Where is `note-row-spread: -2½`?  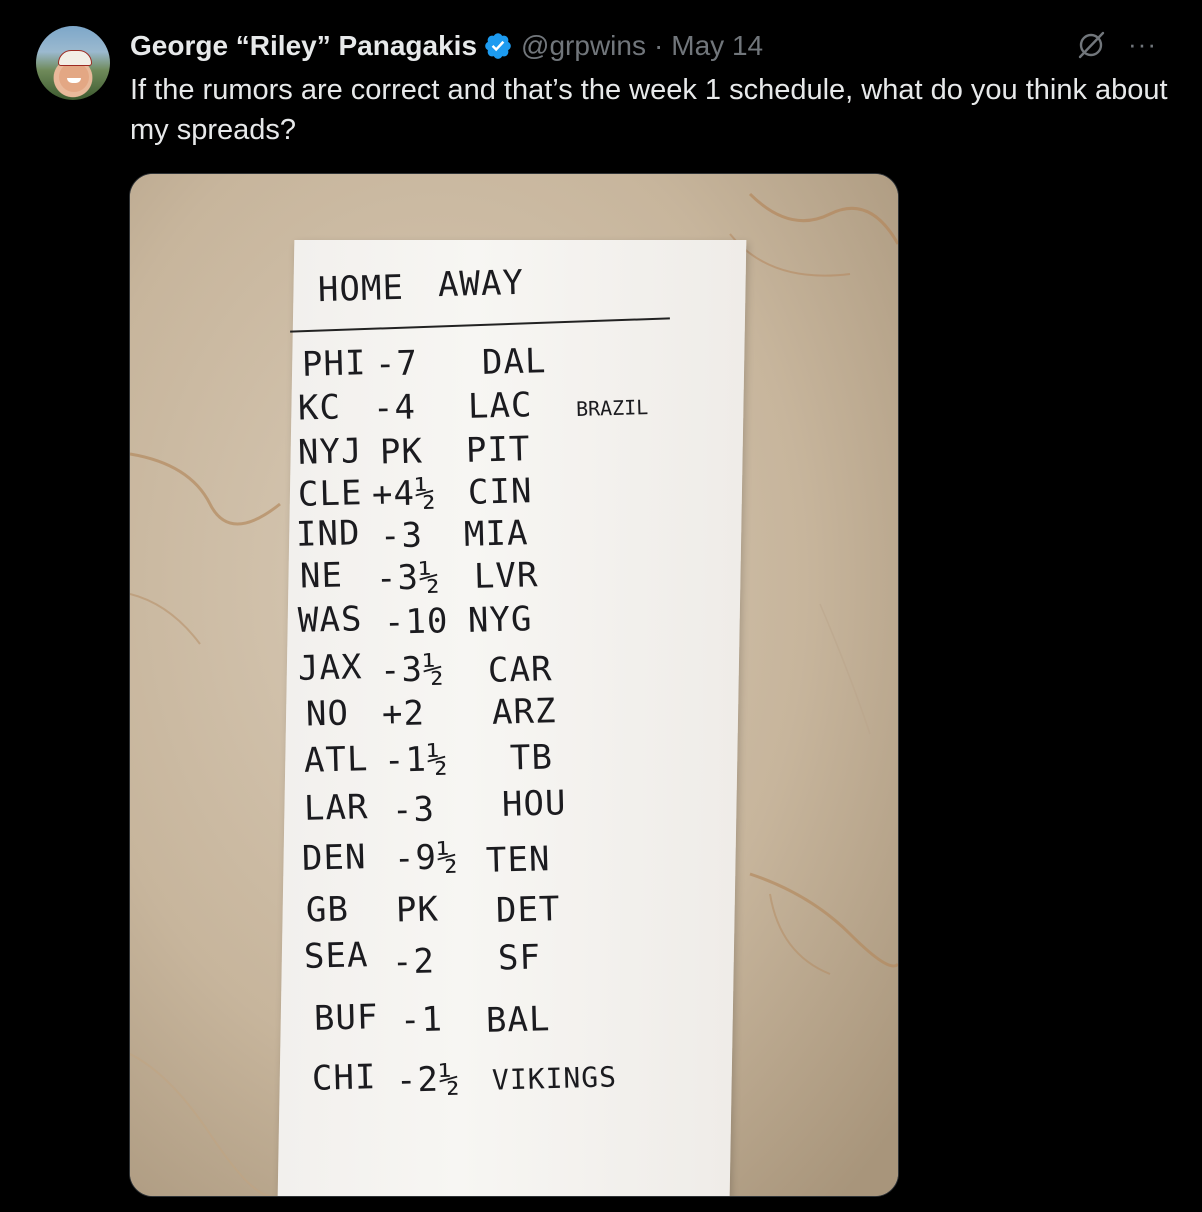 note-row-spread: -2½ is located at coordinates (428, 1080).